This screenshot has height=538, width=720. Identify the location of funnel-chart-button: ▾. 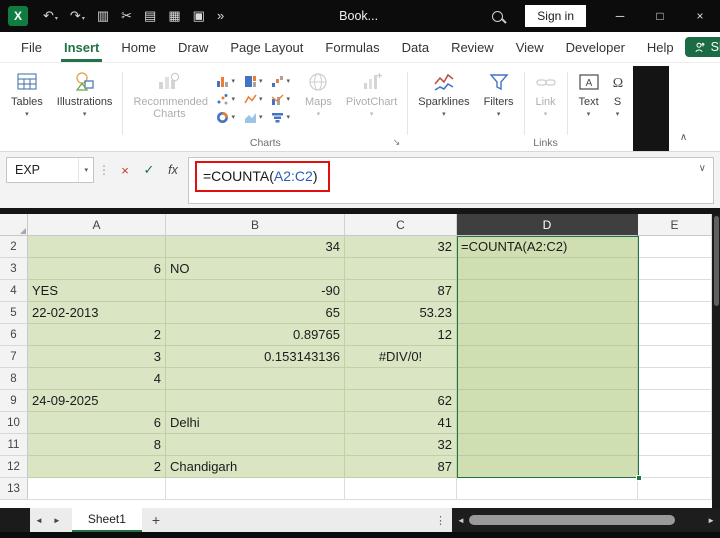
(280, 117).